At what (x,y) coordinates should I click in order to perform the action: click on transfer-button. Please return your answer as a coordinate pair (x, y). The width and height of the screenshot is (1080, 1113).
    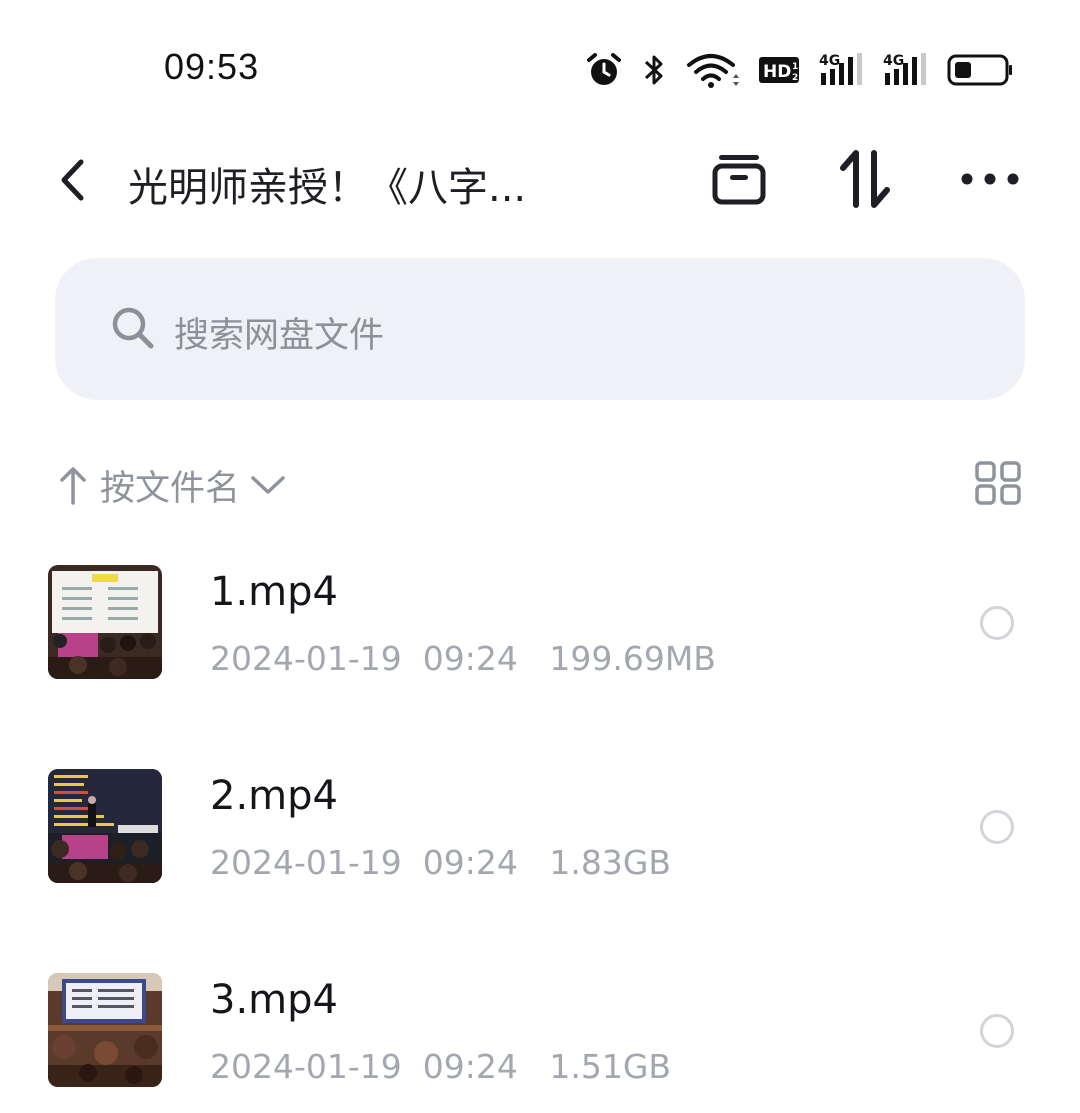
    Looking at the image, I should click on (865, 179).